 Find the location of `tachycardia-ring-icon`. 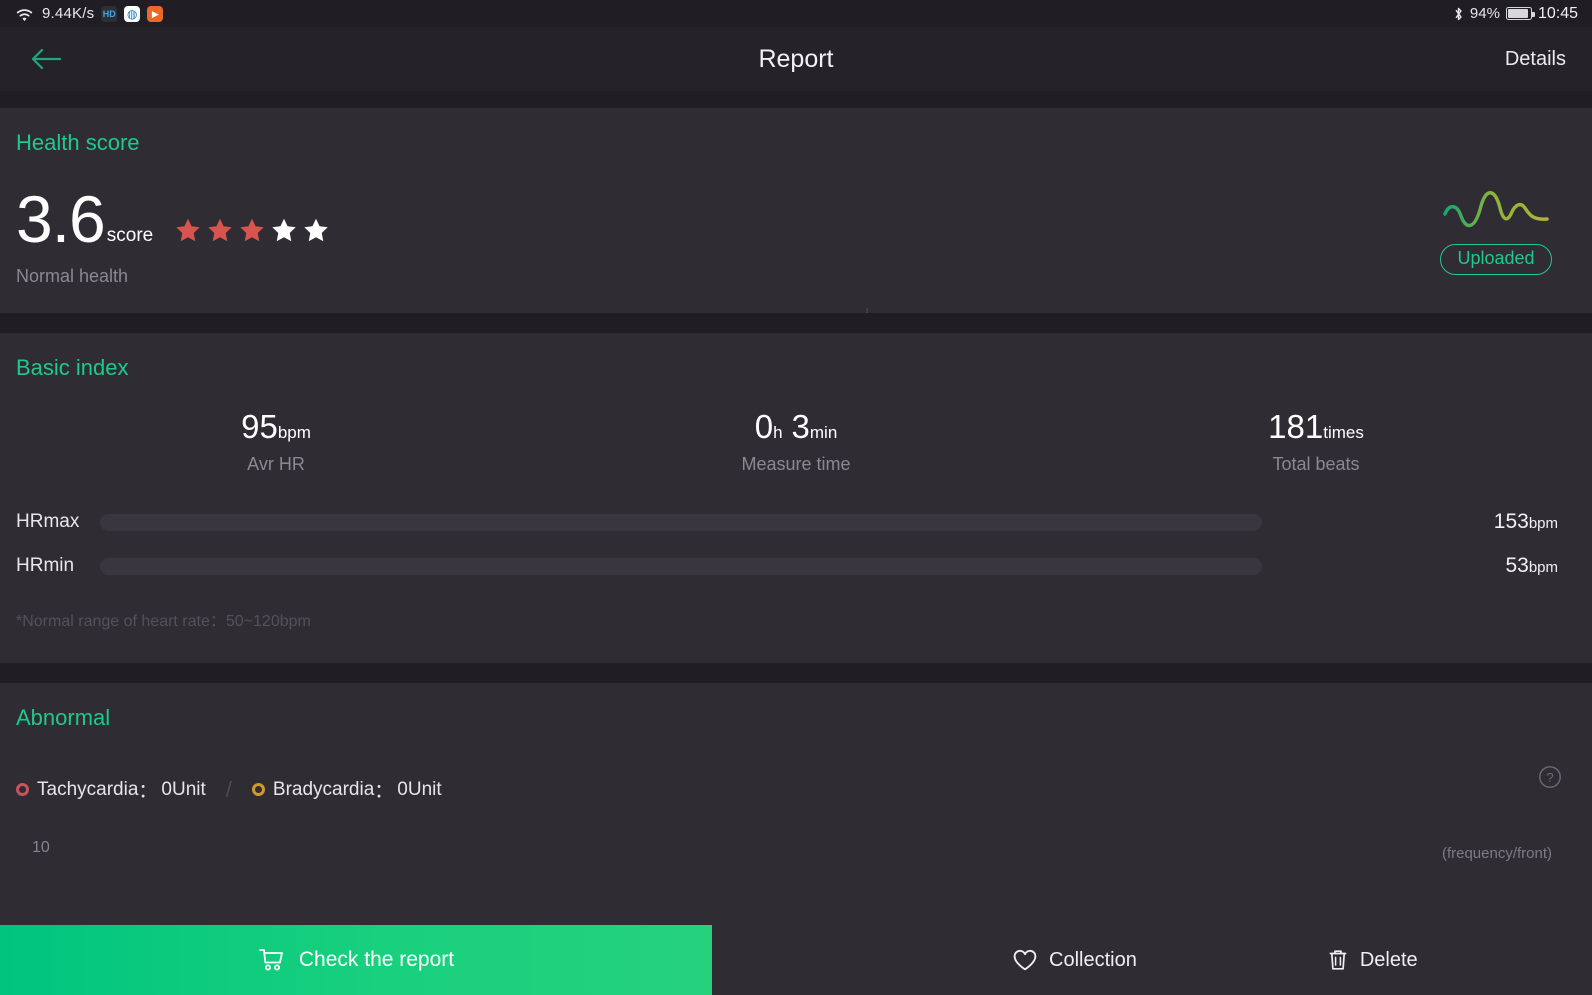

tachycardia-ring-icon is located at coordinates (22, 789).